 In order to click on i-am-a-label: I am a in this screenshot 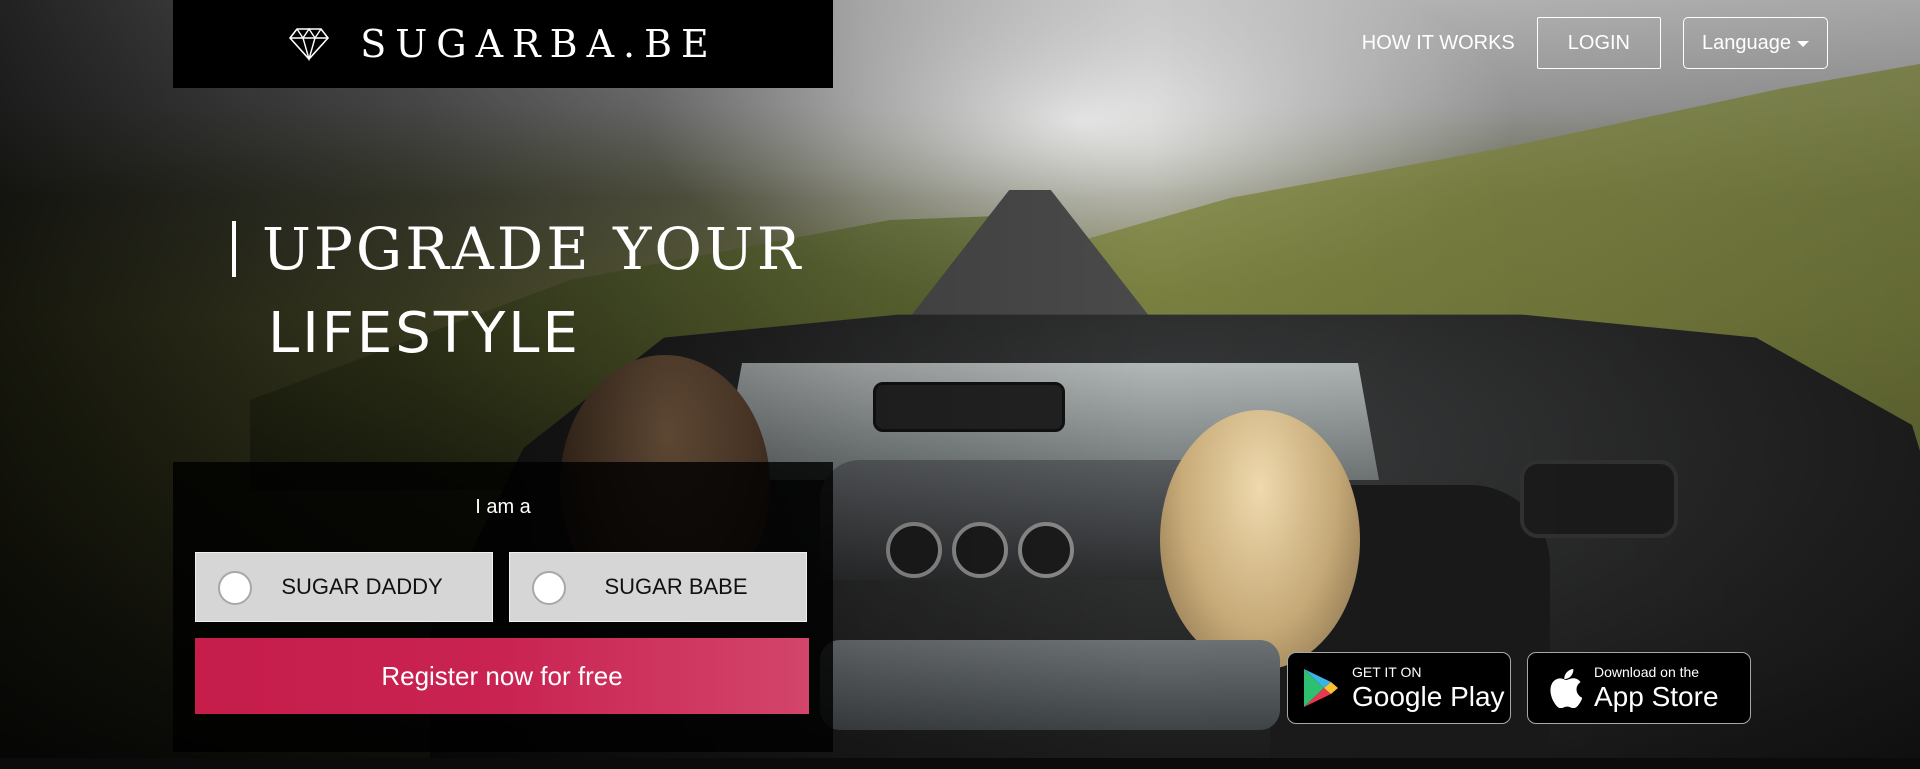, I will do `click(503, 507)`.